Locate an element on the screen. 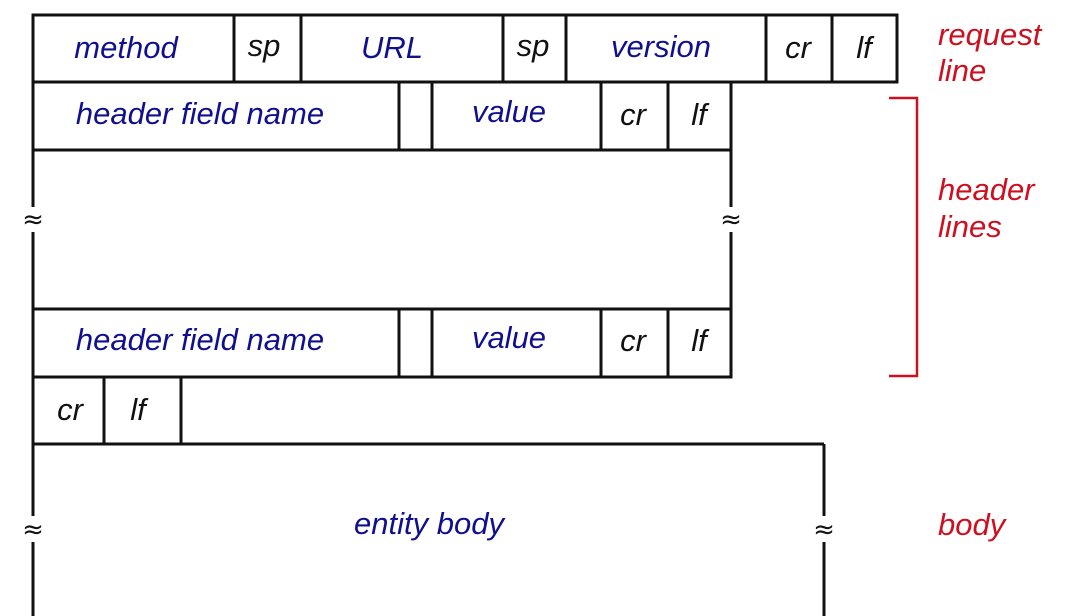  blank-line-box is located at coordinates (107, 410).